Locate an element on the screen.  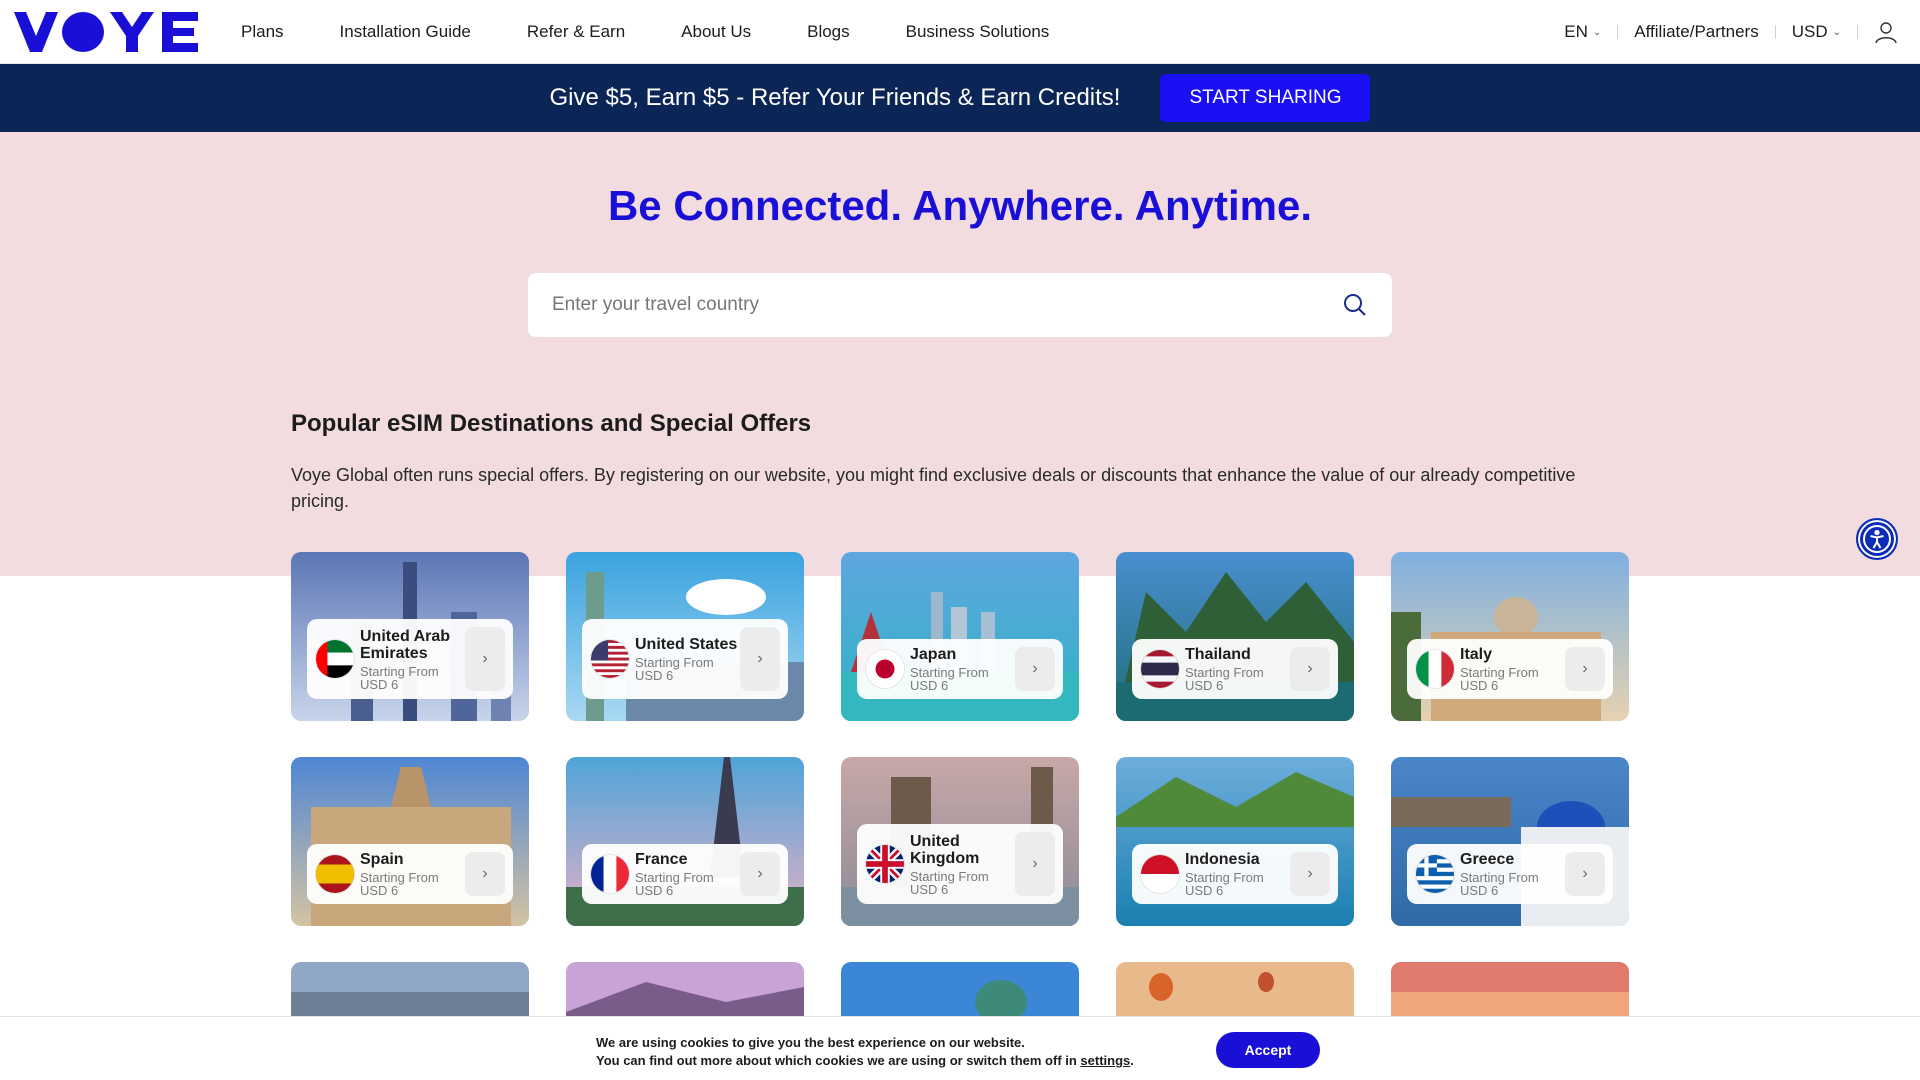
country-name: Thailand is located at coordinates (1218, 654).